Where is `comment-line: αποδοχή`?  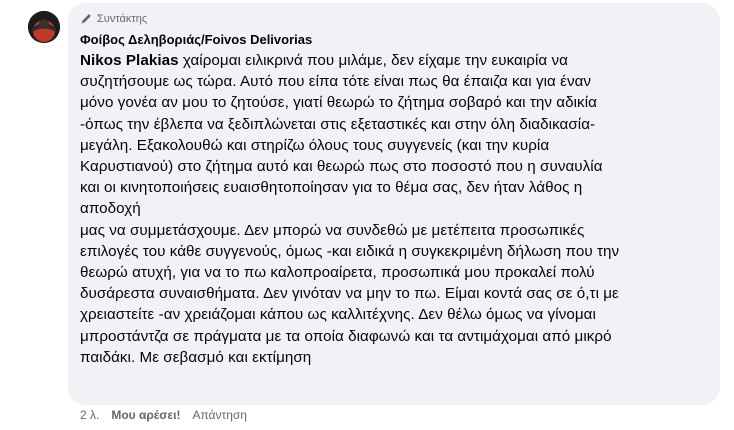
comment-line: αποδοχή is located at coordinates (110, 209).